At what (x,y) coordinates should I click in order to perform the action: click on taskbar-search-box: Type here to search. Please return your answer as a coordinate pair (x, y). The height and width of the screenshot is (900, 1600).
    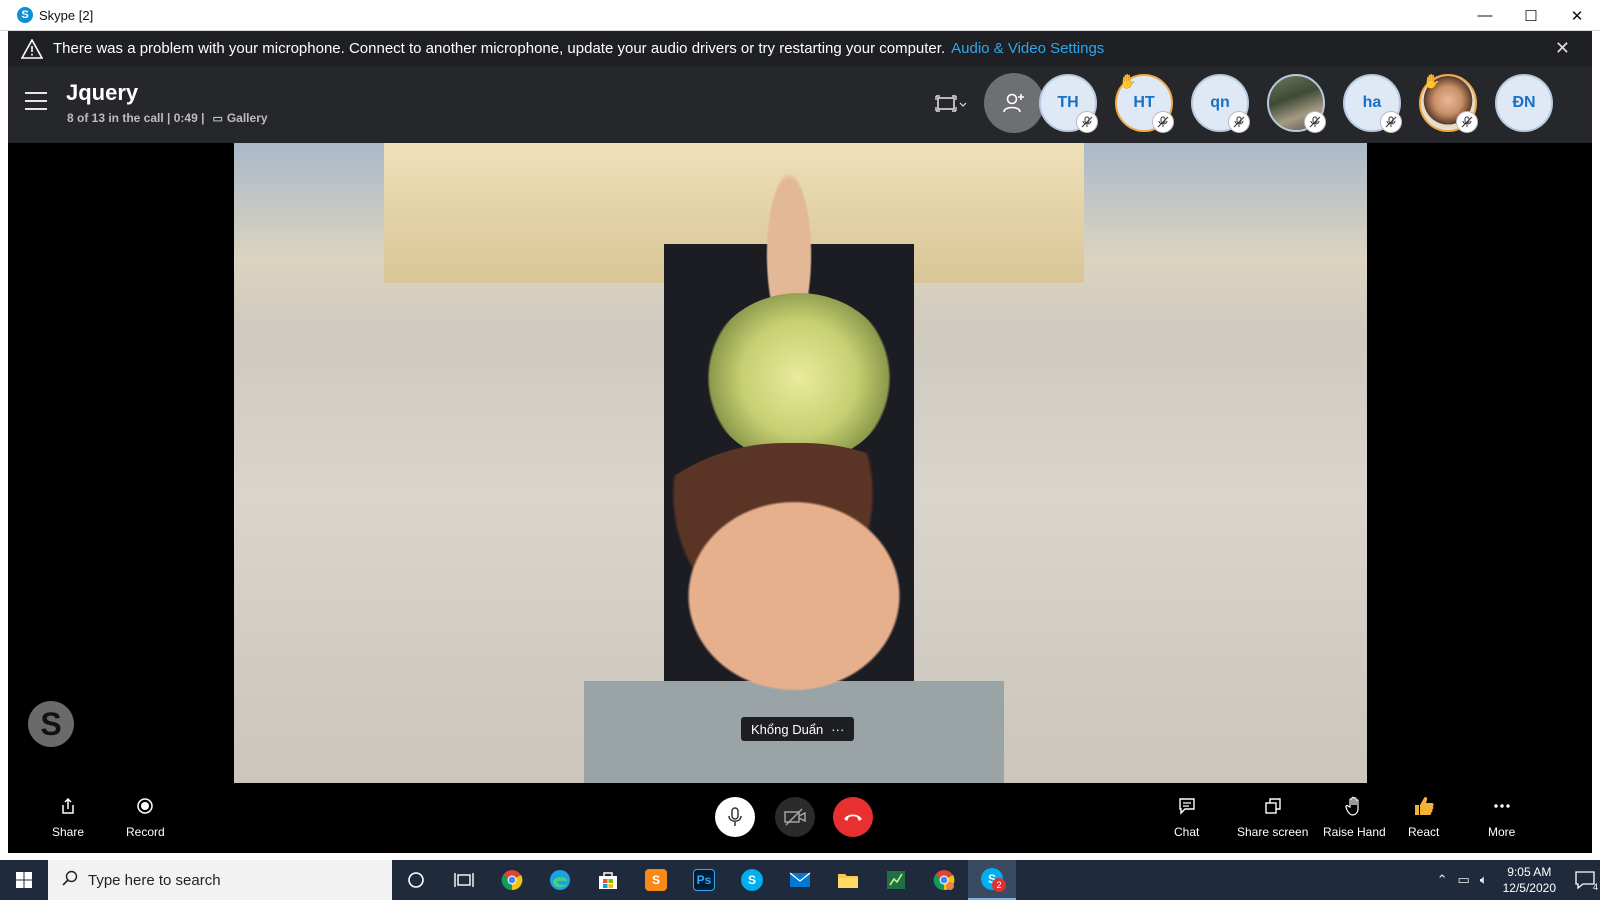
    Looking at the image, I should click on (220, 880).